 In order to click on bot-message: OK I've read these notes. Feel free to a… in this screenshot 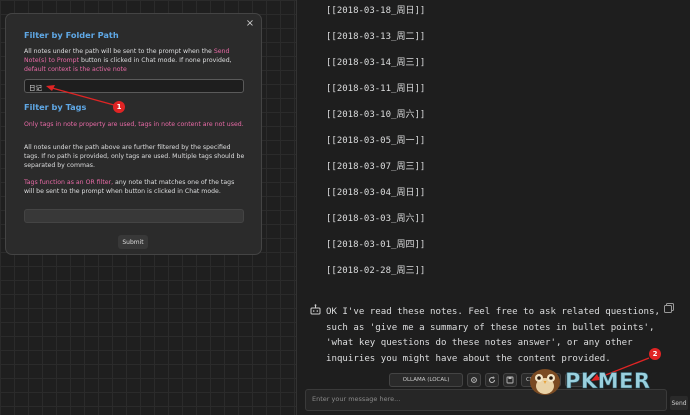, I will do `click(493, 335)`.